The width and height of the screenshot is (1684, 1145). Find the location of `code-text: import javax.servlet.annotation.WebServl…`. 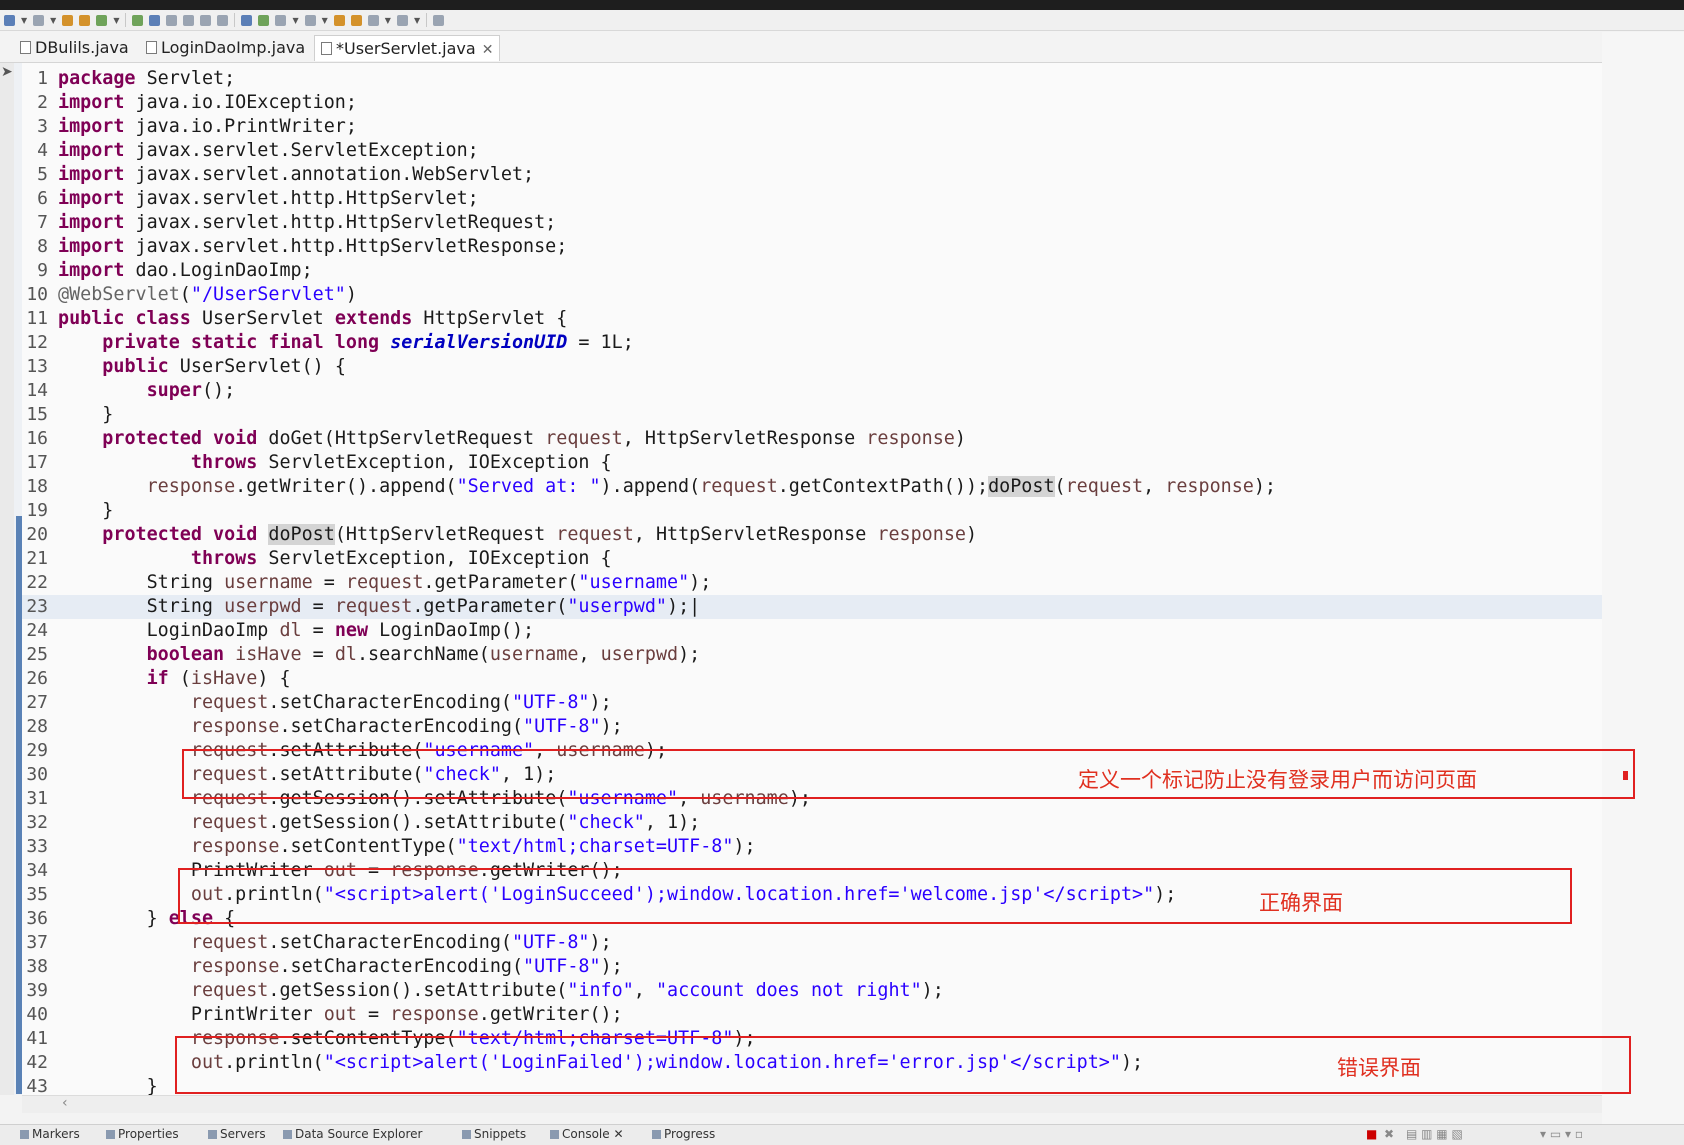

code-text: import javax.servlet.annotation.WebServl… is located at coordinates (296, 175).